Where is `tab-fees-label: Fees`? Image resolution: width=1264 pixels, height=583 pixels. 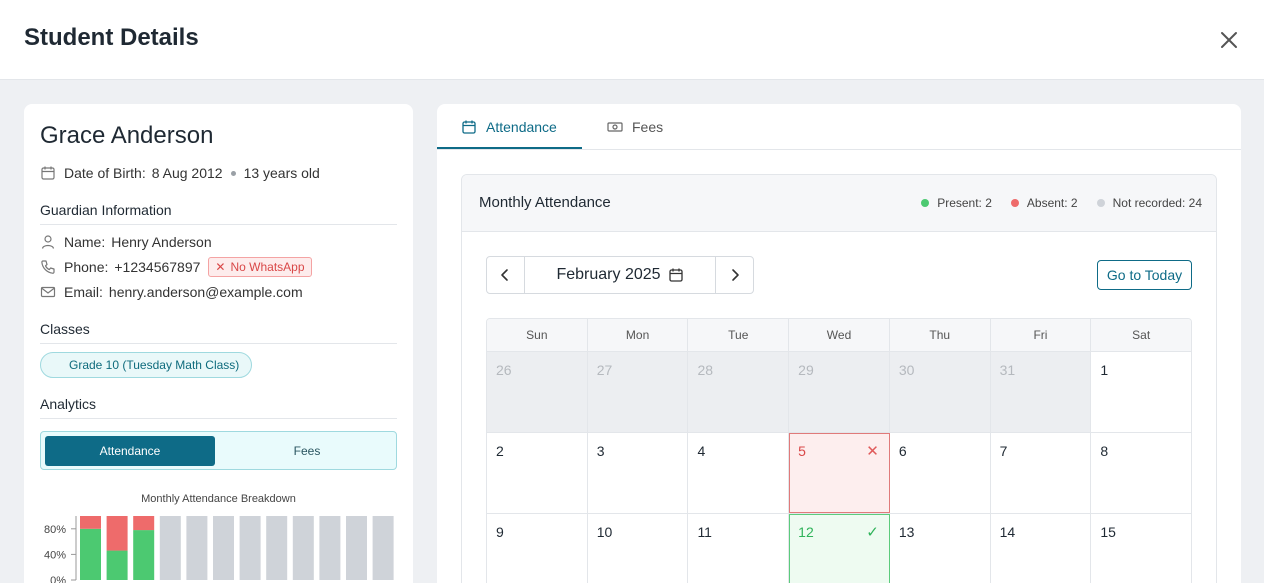
tab-fees-label: Fees is located at coordinates (648, 127).